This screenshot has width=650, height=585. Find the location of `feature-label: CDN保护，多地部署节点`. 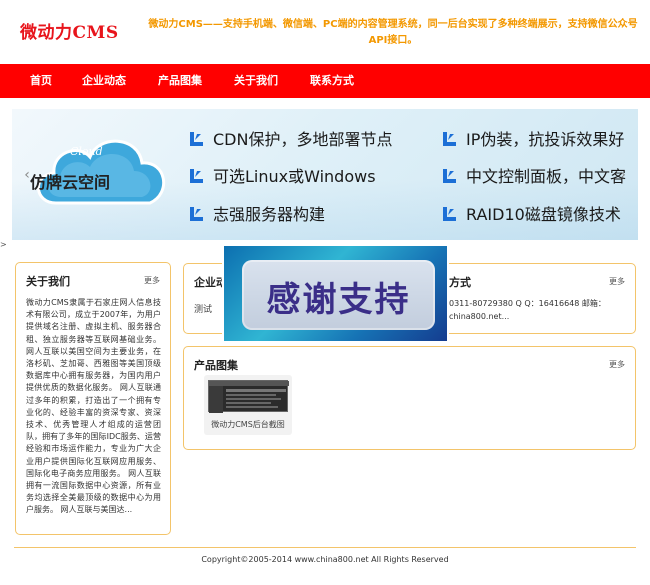

feature-label: CDN保护，多地部署节点 is located at coordinates (303, 139).